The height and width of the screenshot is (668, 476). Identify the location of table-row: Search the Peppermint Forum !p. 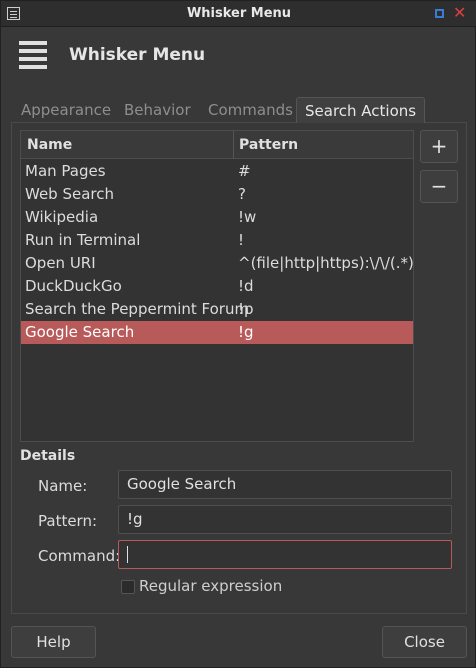
(217, 309).